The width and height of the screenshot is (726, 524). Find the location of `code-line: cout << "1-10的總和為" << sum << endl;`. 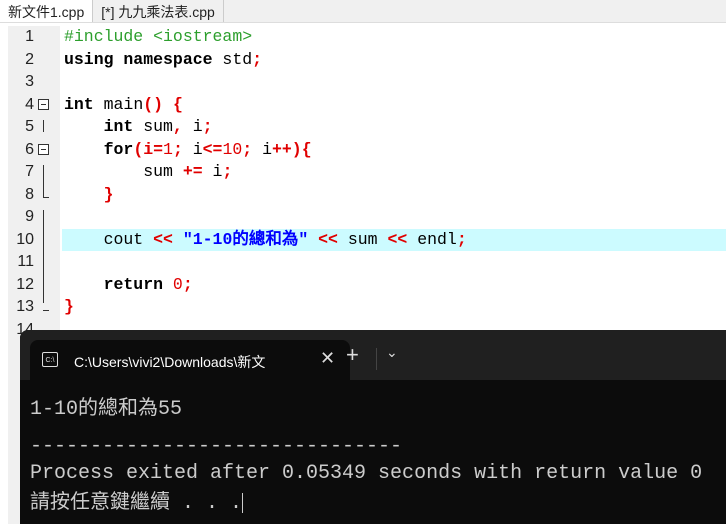

code-line: cout << "1-10的總和為" << sum << endl; is located at coordinates (265, 239).